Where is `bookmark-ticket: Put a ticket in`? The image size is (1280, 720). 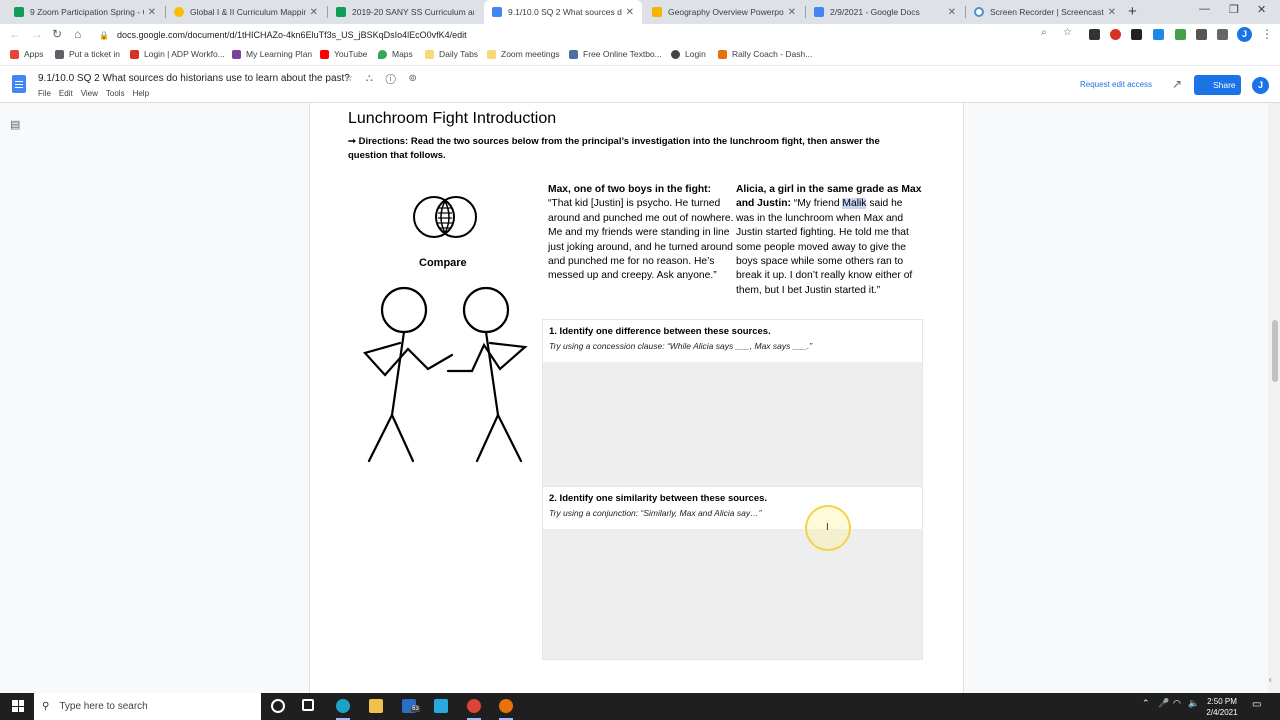 bookmark-ticket: Put a ticket in is located at coordinates (87, 54).